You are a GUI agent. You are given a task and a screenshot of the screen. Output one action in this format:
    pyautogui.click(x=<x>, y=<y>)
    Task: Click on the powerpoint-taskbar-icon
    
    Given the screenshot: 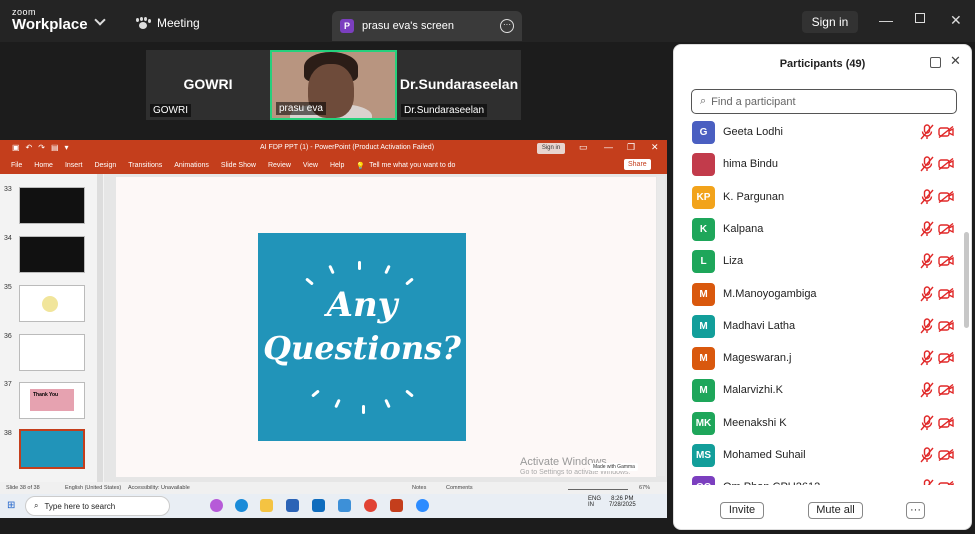 What is the action you would take?
    pyautogui.click(x=396, y=505)
    